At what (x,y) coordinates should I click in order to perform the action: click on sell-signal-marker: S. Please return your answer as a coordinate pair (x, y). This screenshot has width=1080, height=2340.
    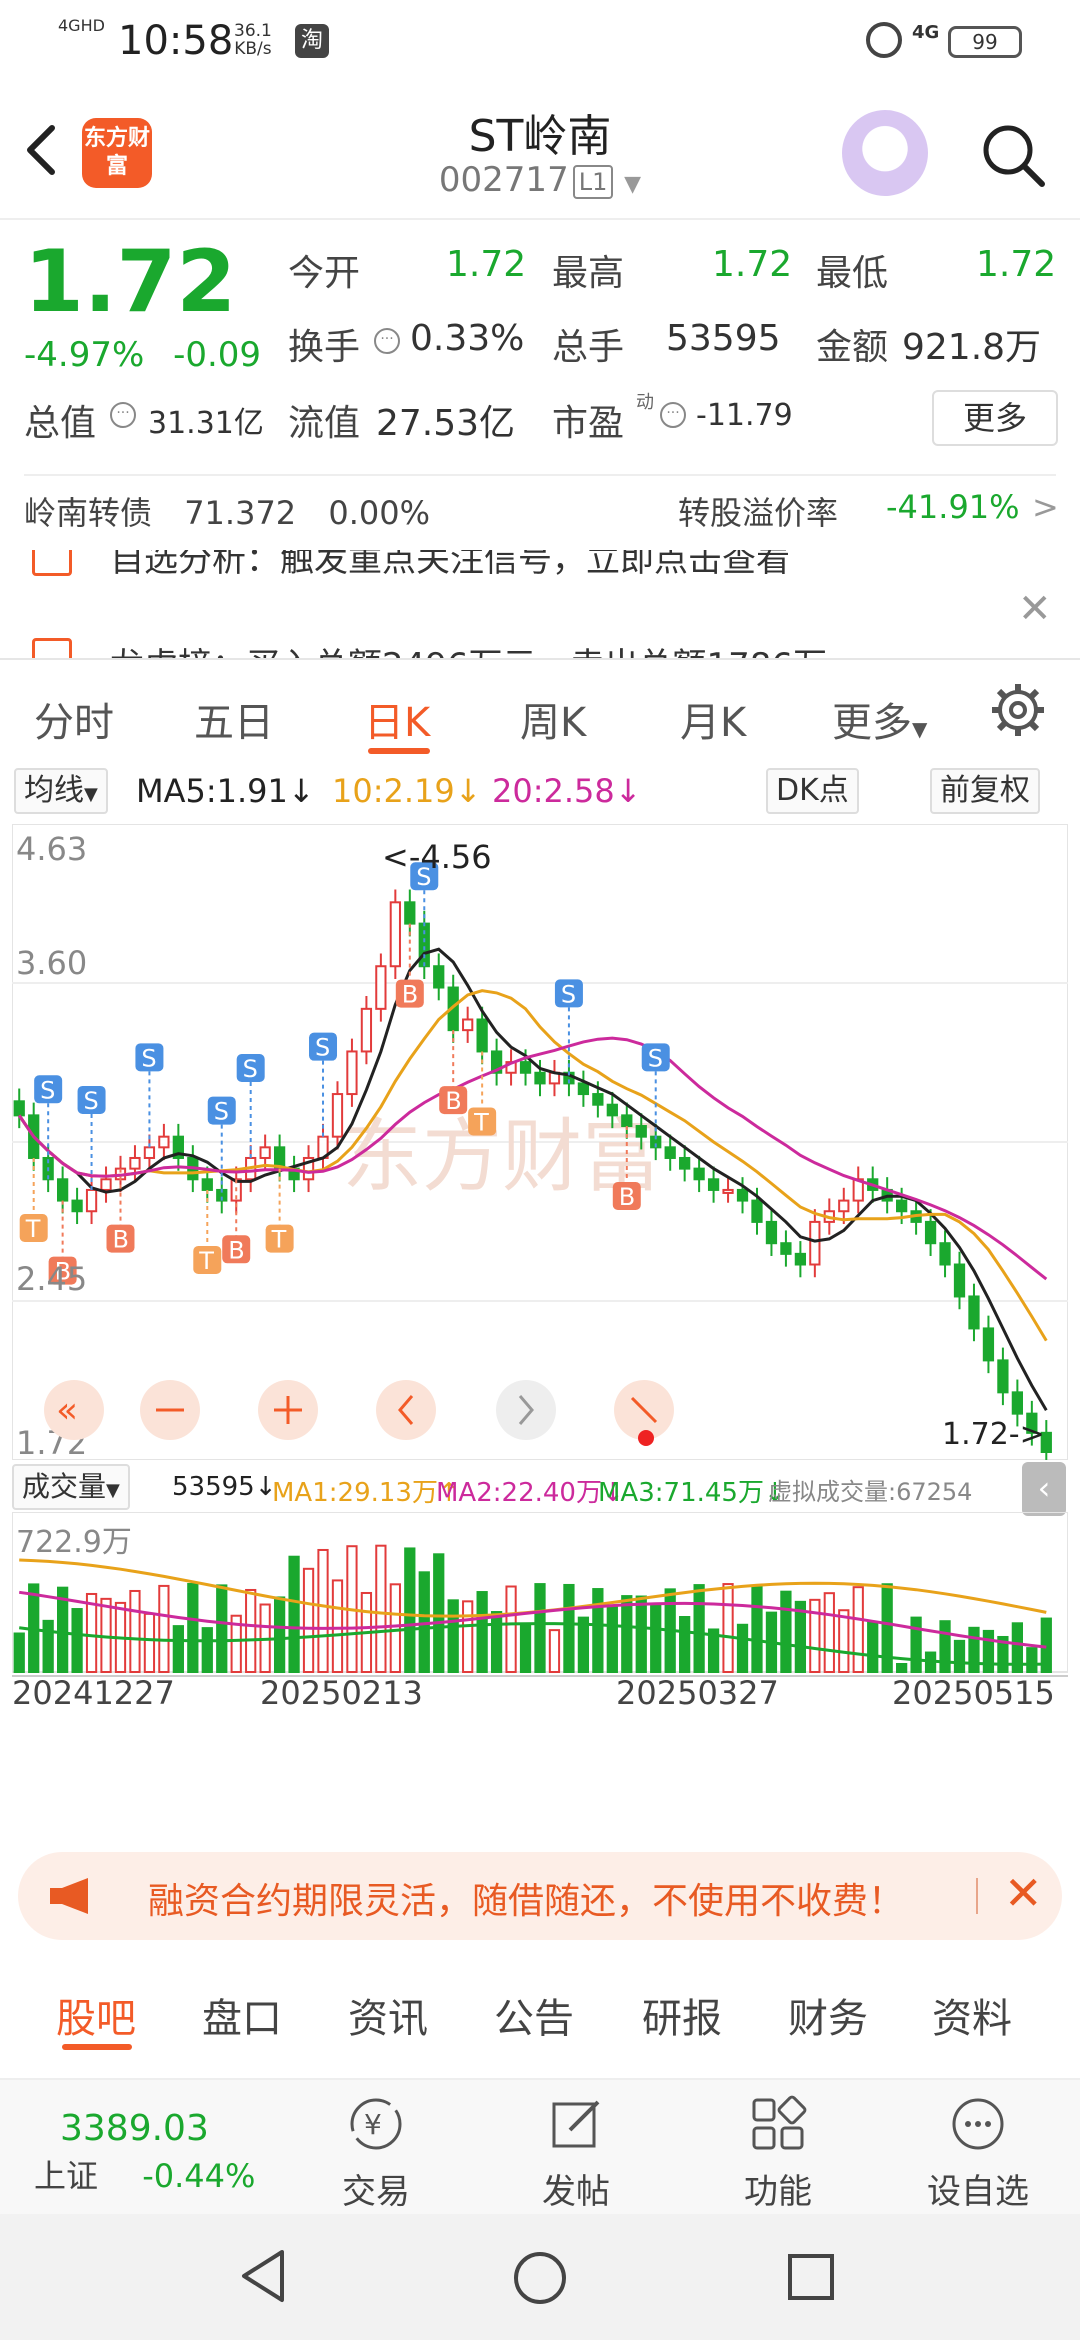
    Looking at the image, I should click on (149, 1095).